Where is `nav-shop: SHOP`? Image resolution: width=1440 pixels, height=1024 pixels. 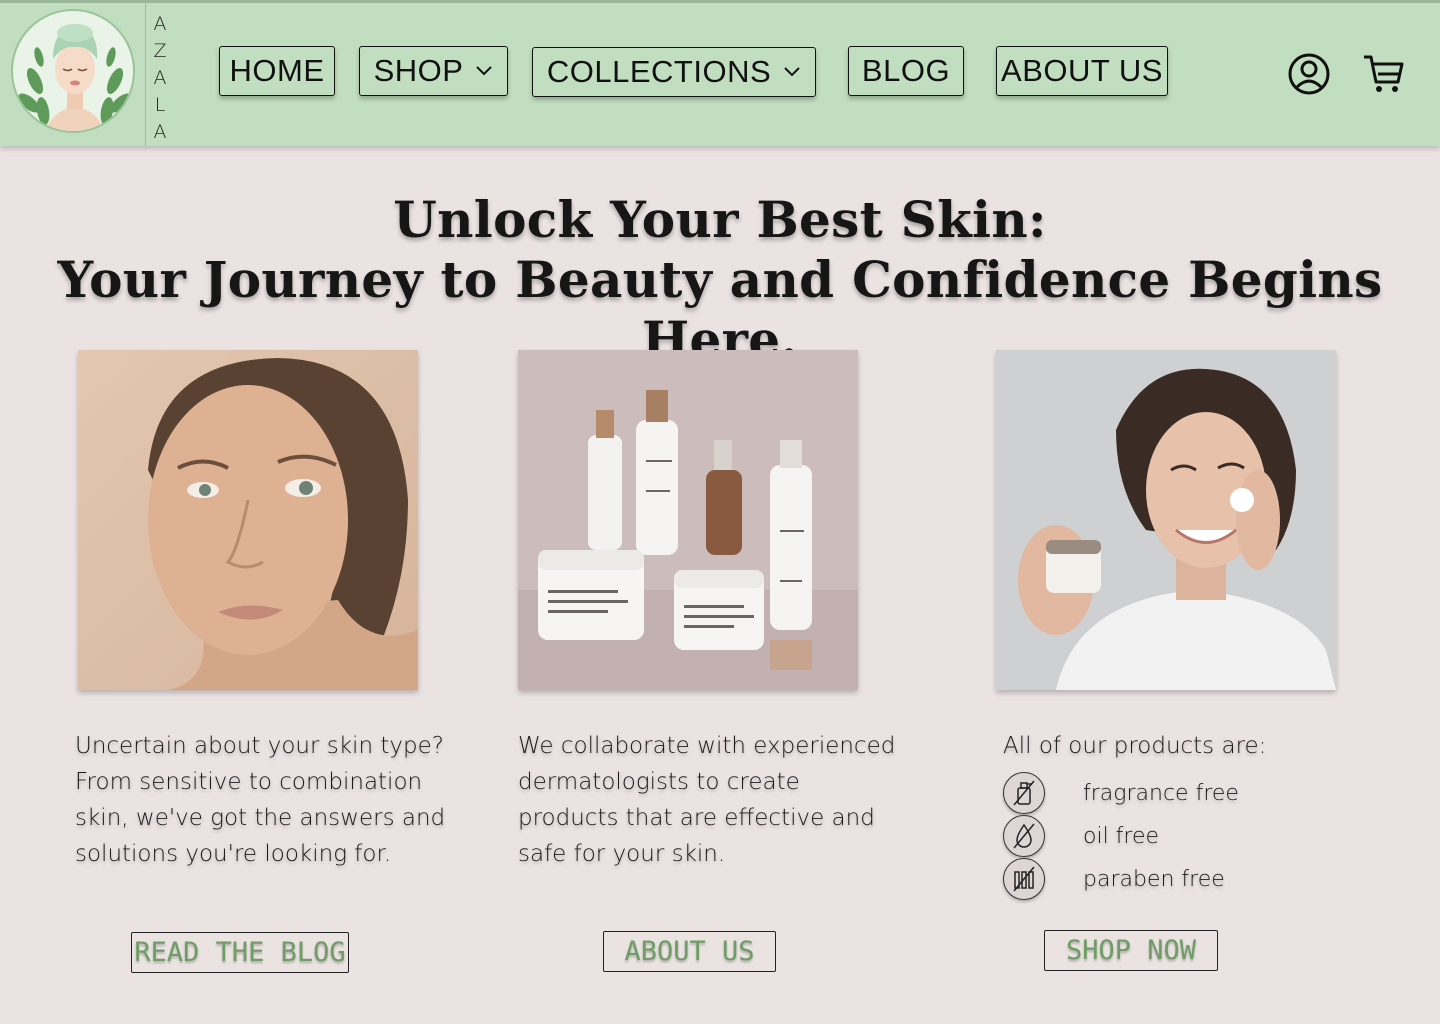 nav-shop: SHOP is located at coordinates (433, 71).